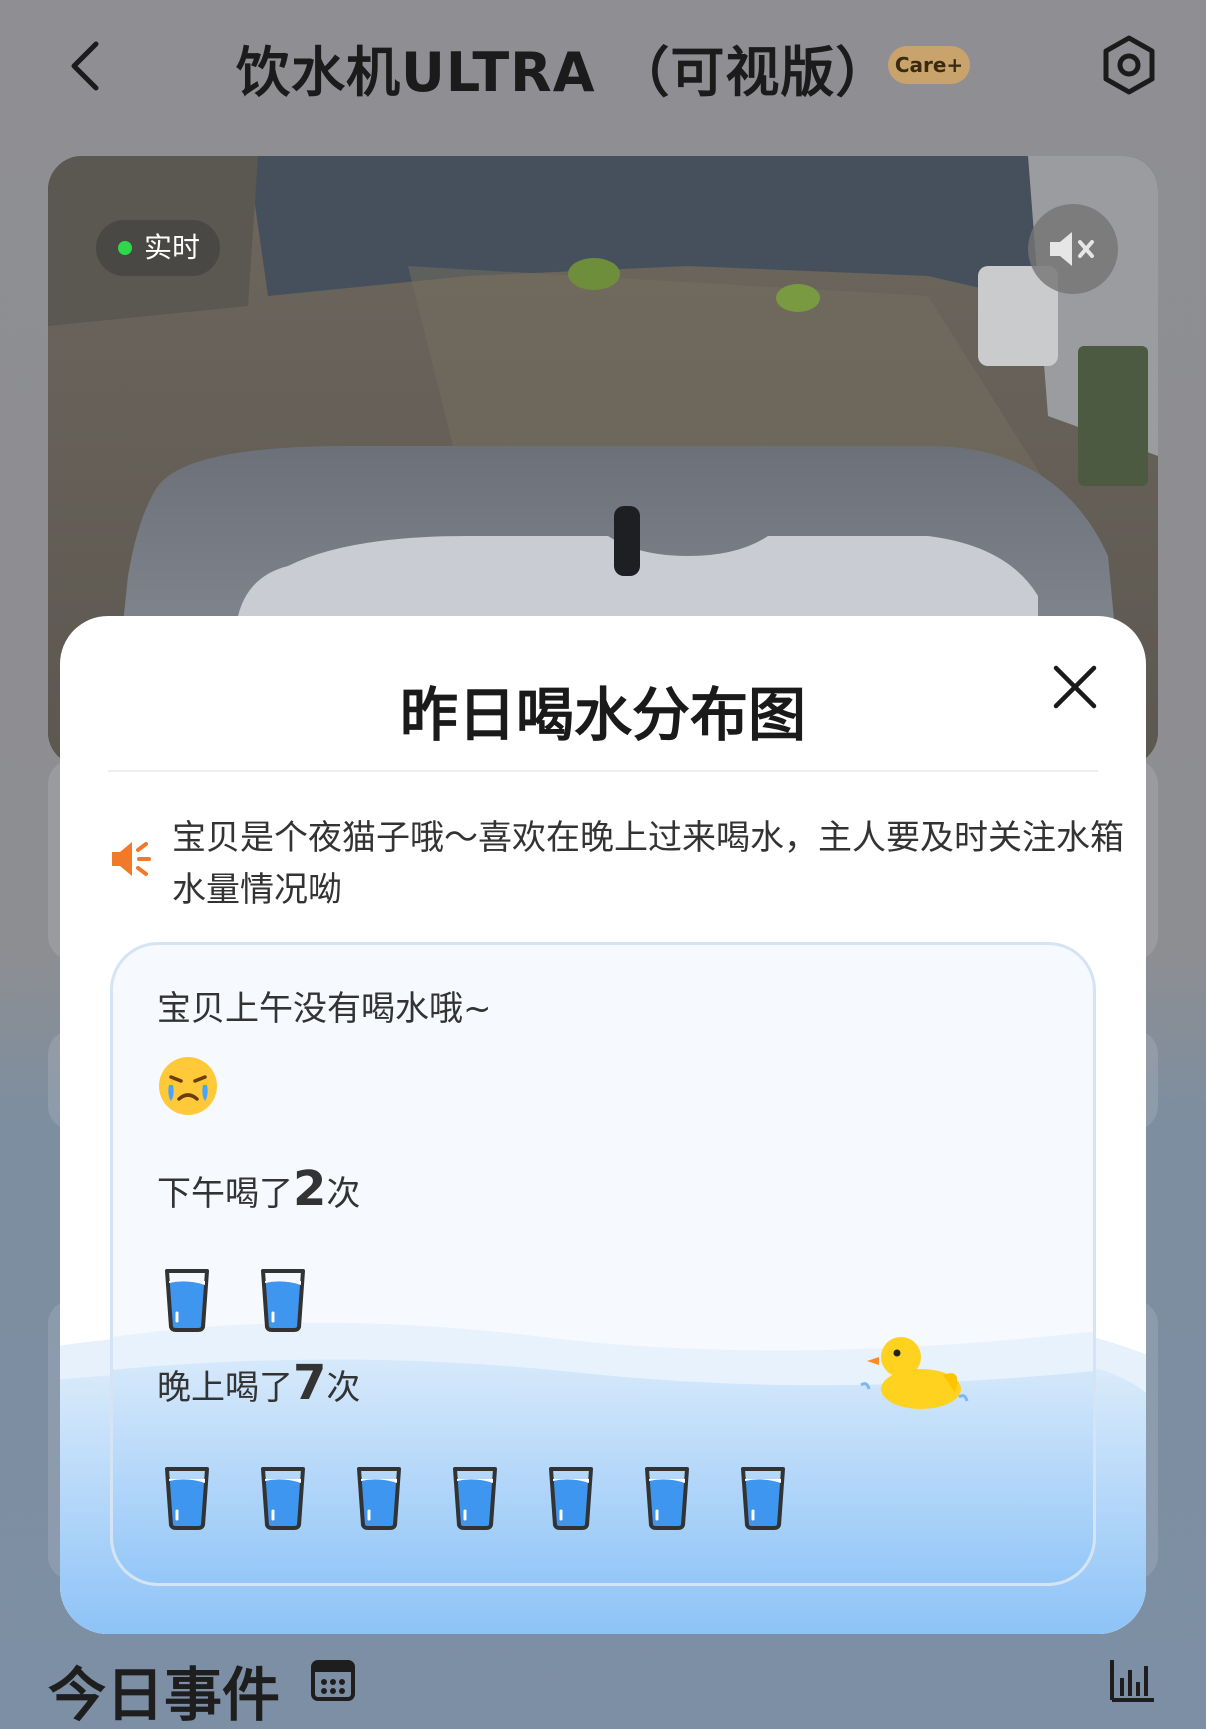  What do you see at coordinates (603, 771) in the screenshot?
I see `divider` at bounding box center [603, 771].